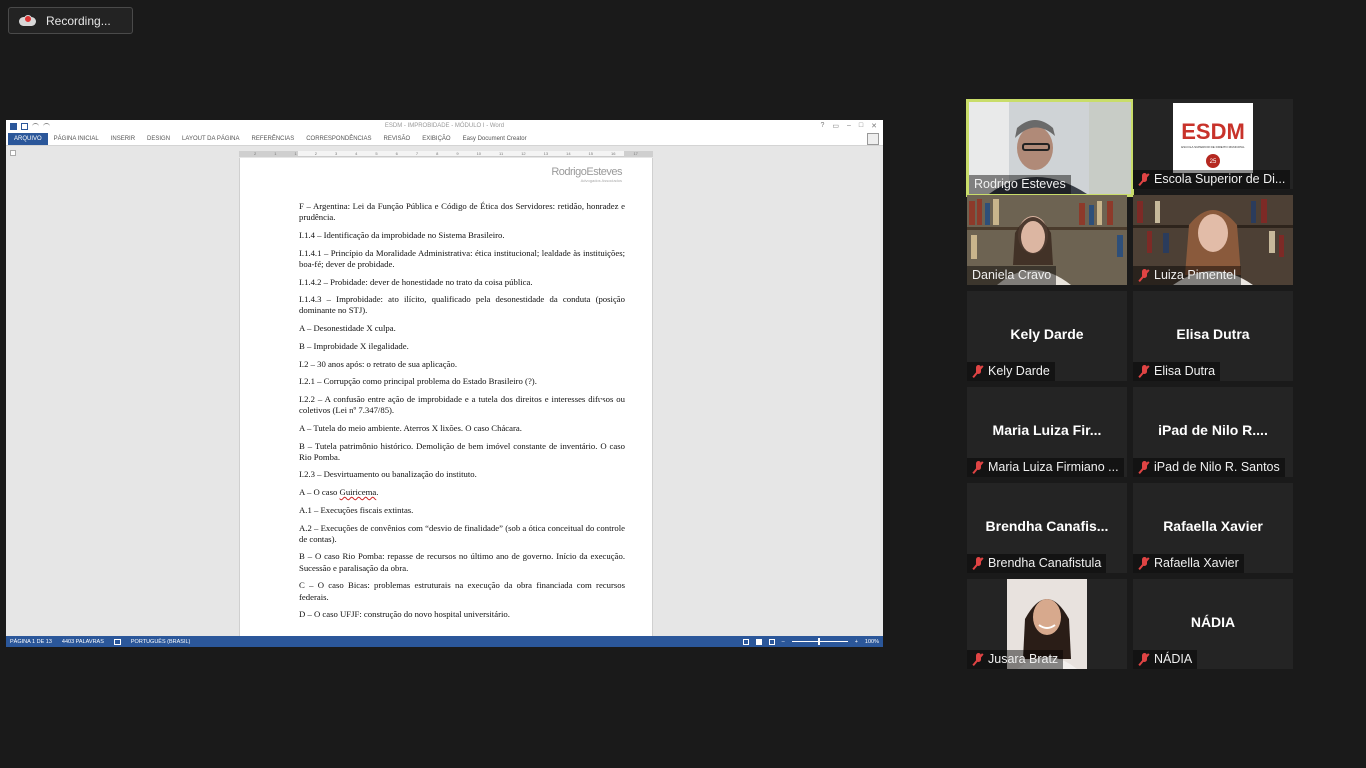 This screenshot has width=1366, height=768. What do you see at coordinates (1047, 240) in the screenshot?
I see `participant-tile: Daniela Cravo` at bounding box center [1047, 240].